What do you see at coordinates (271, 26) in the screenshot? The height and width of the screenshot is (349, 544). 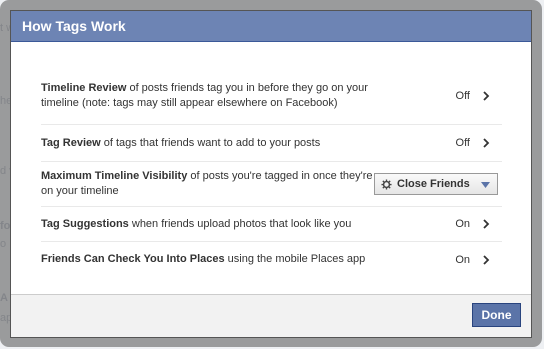 I see `dialog-title: How Tags Work` at bounding box center [271, 26].